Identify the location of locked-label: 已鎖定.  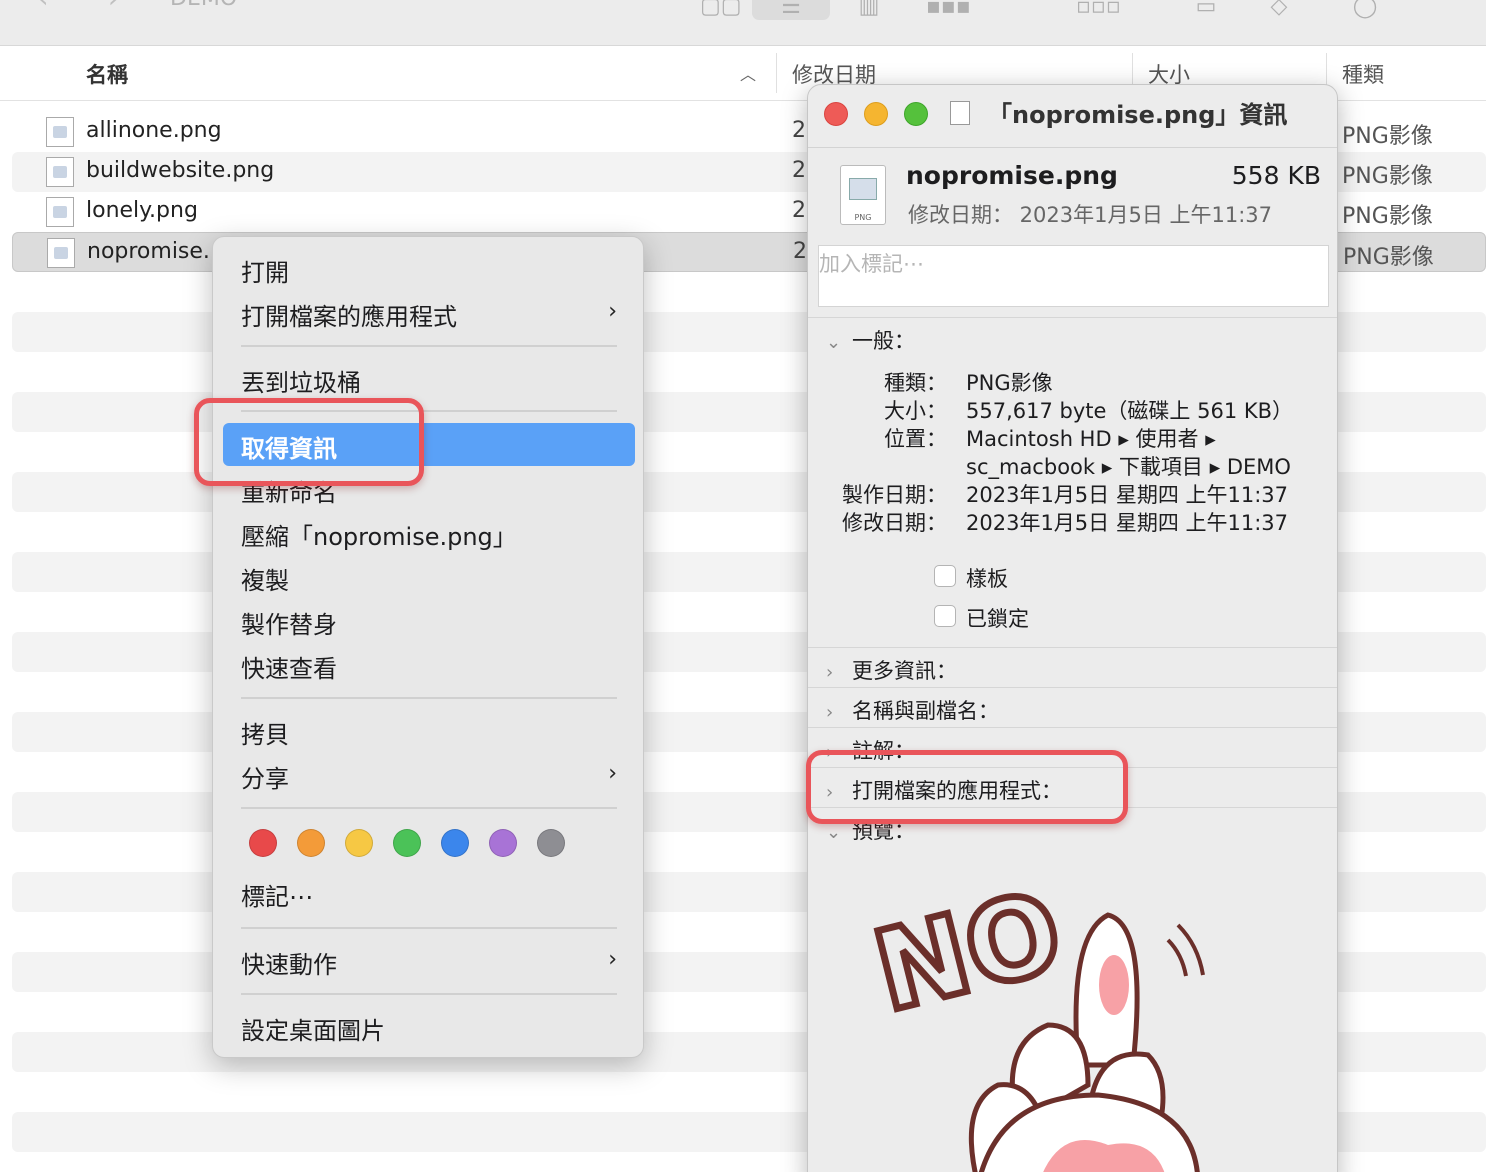
(997, 619).